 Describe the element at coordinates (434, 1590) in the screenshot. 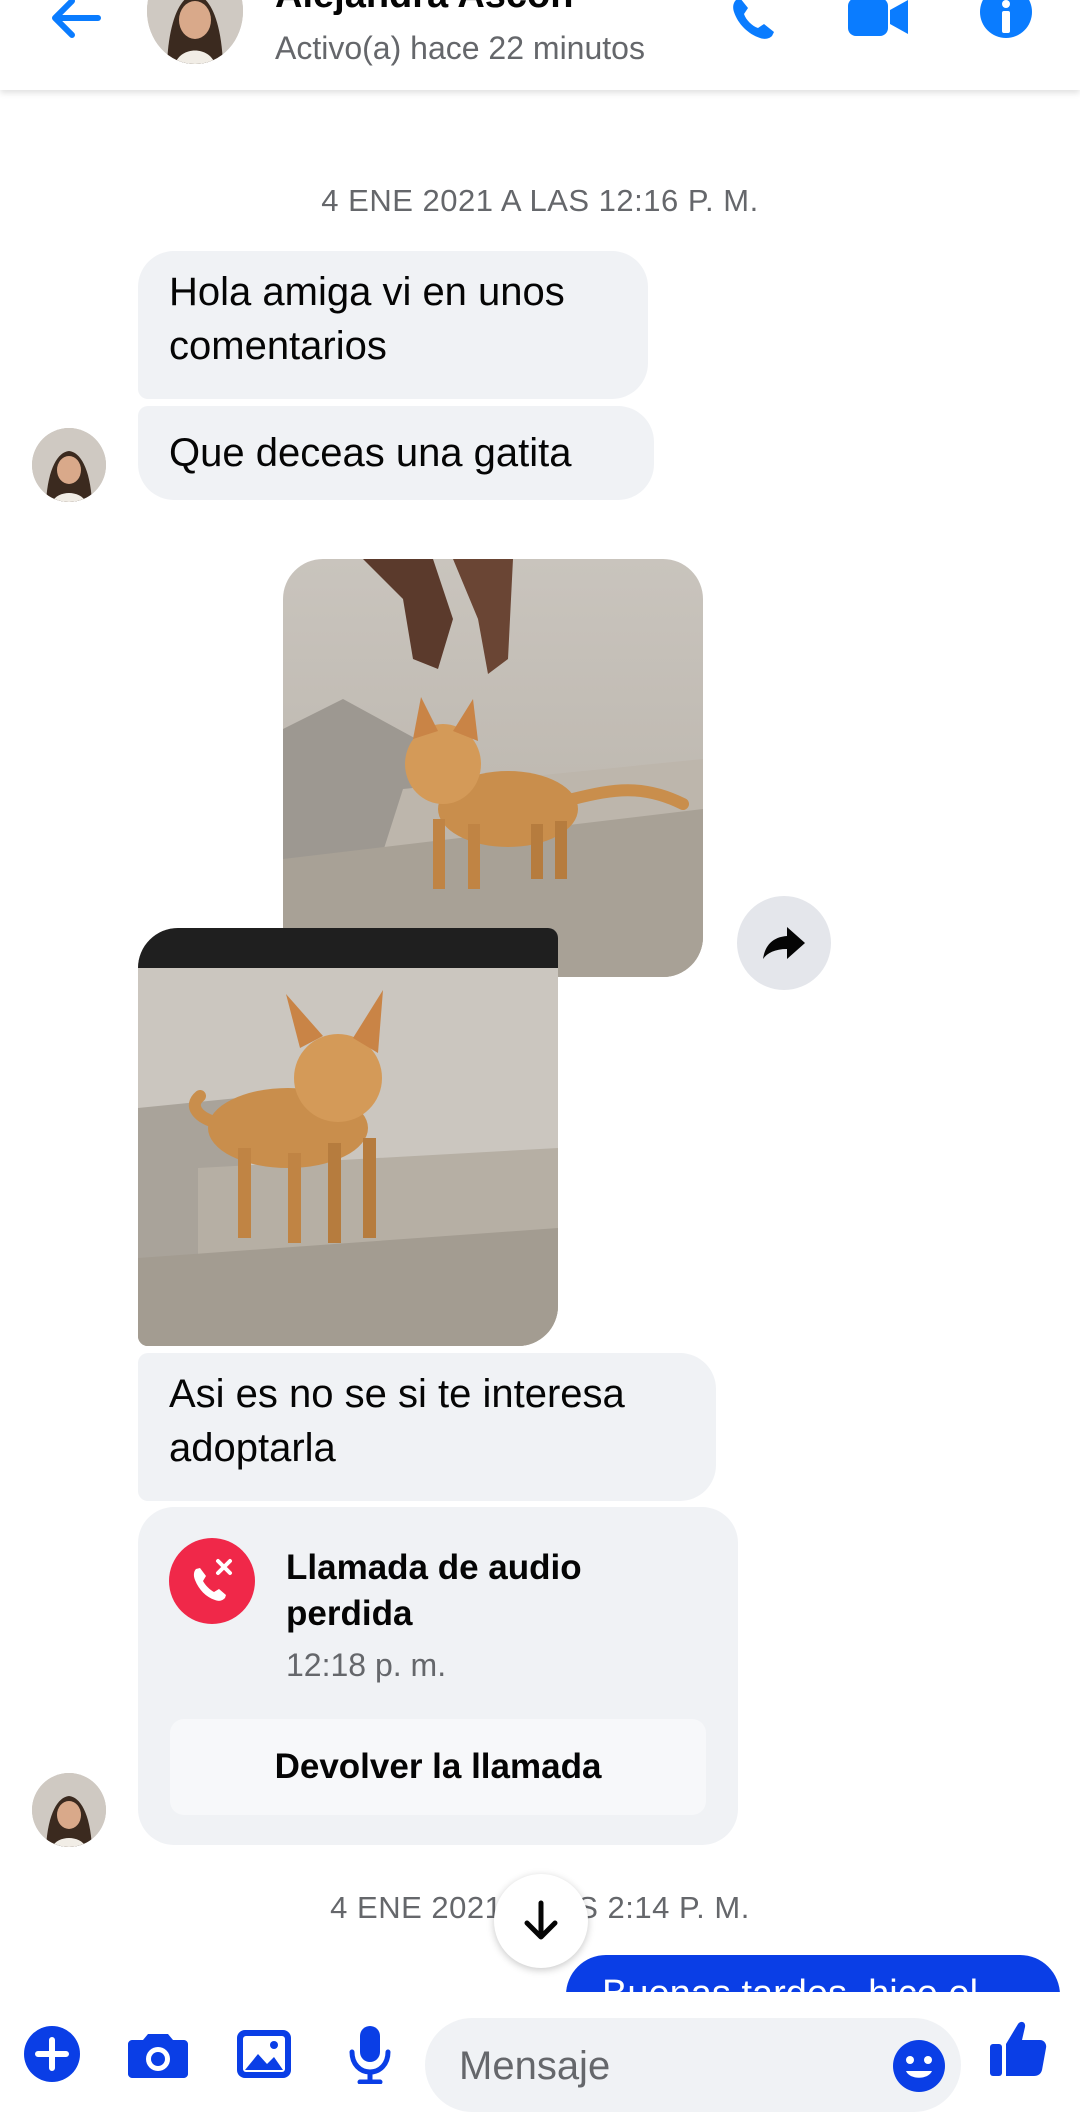

I see `call-title: Llamada de audio perdida` at that location.